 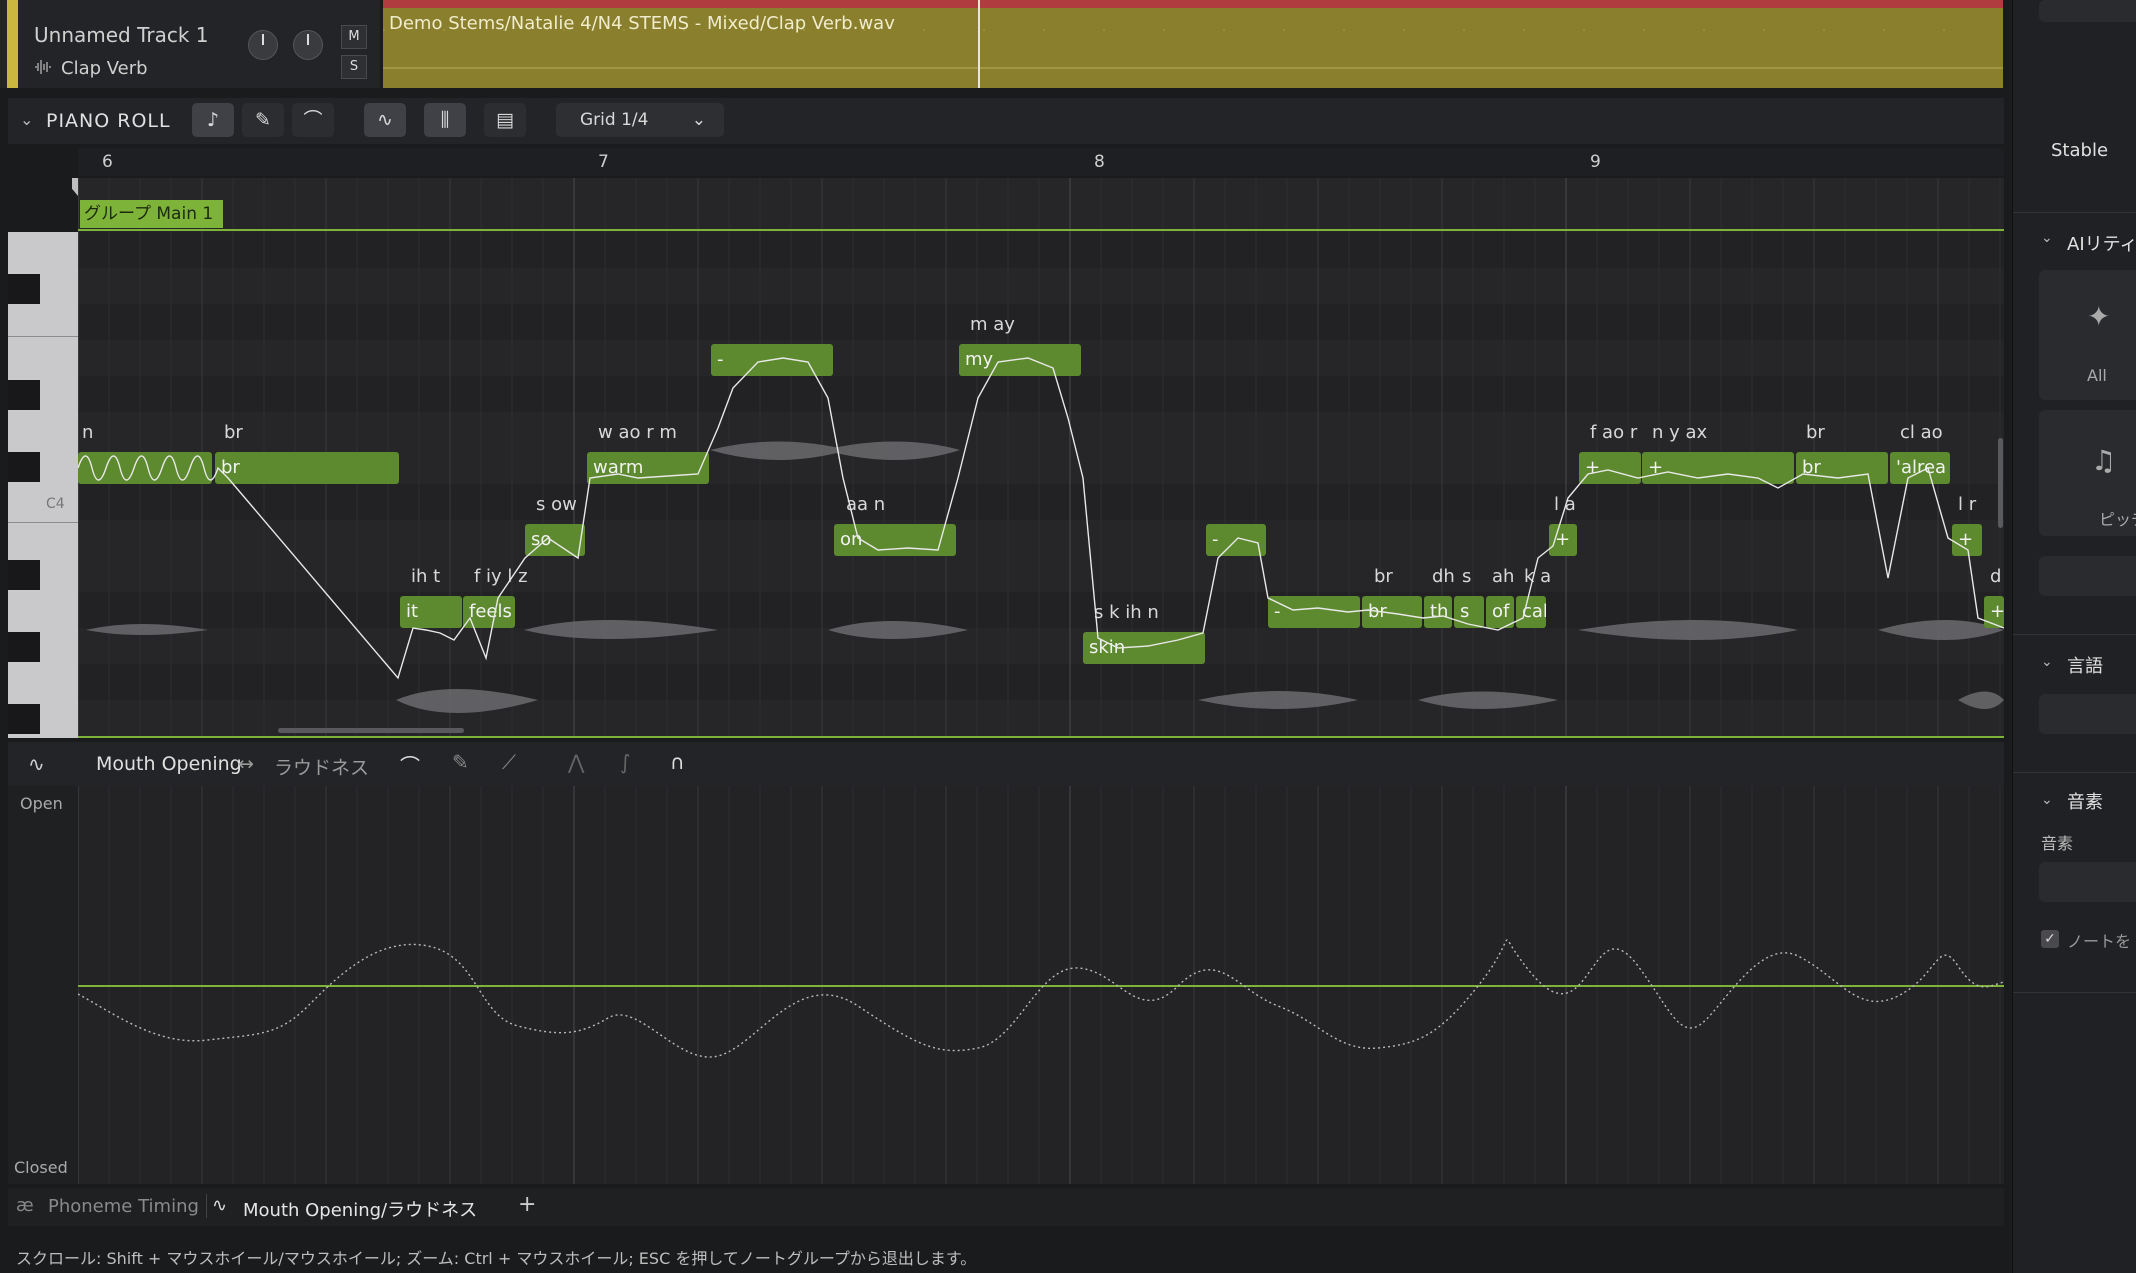 I want to click on line-tool-icon: ⟋, so click(x=509, y=762).